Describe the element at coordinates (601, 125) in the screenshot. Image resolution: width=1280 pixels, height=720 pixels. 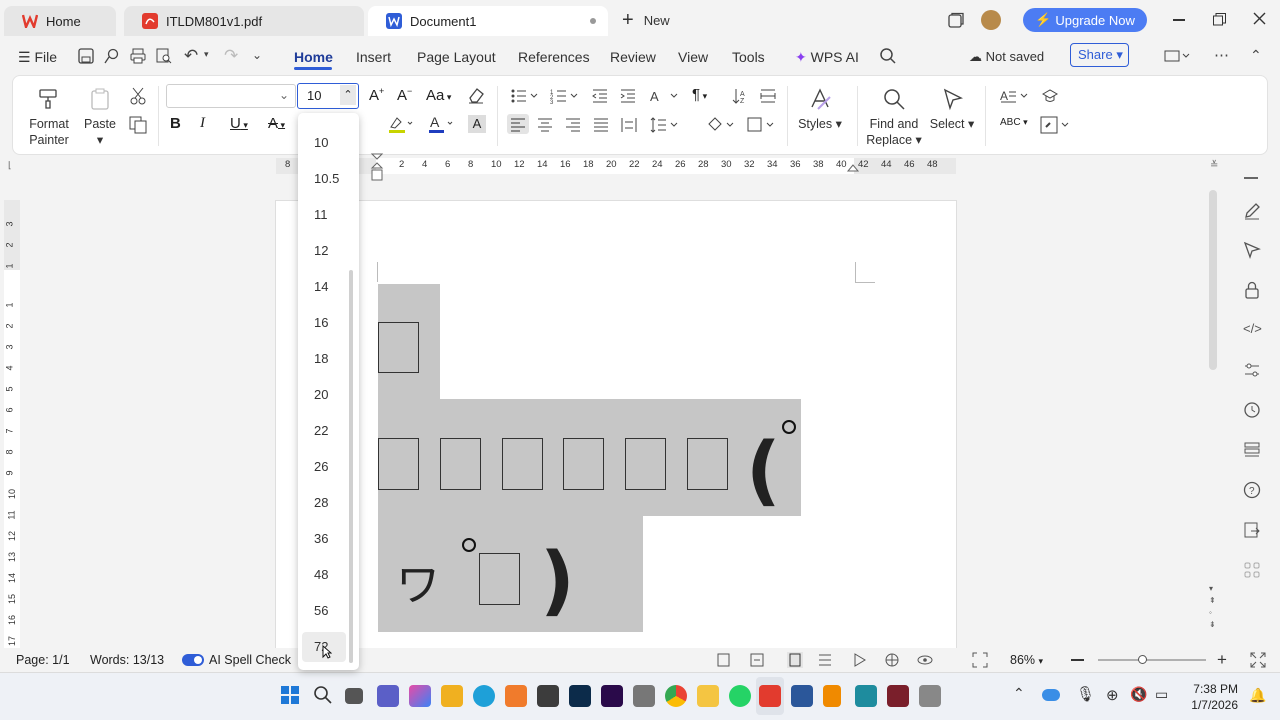
I see `justify-icon` at that location.